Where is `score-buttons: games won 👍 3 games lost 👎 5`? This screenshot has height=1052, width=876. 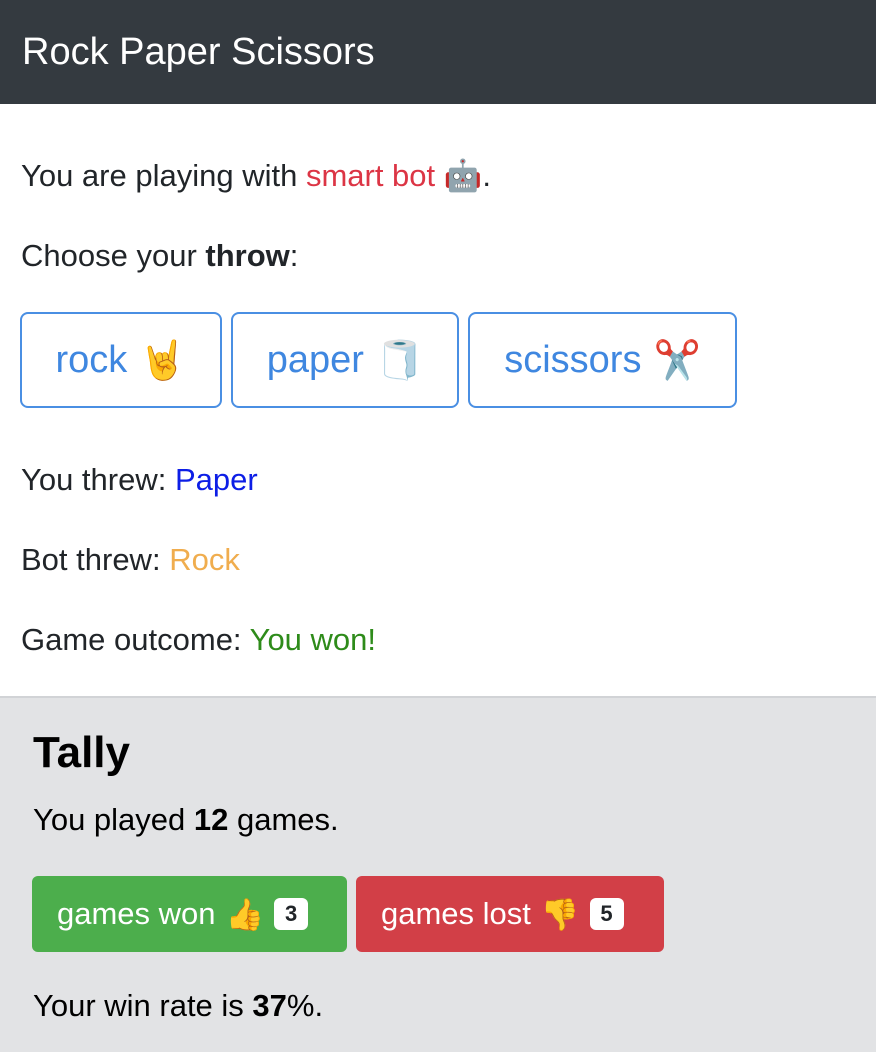 score-buttons: games won 👍 3 games lost 👎 5 is located at coordinates (348, 914).